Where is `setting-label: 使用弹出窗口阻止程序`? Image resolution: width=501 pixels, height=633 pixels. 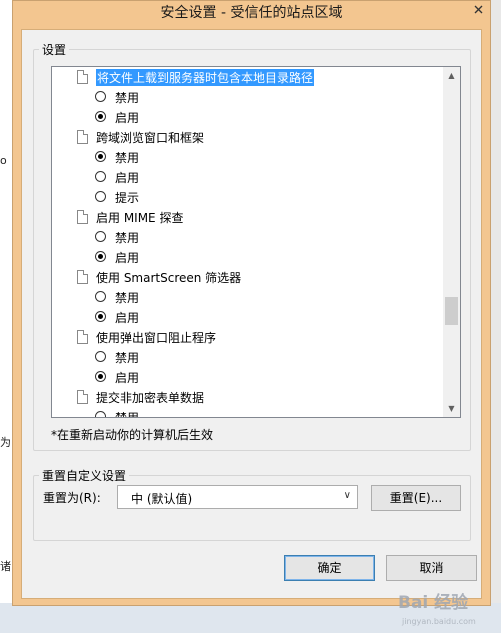
setting-label: 使用弹出窗口阻止程序 is located at coordinates (156, 338).